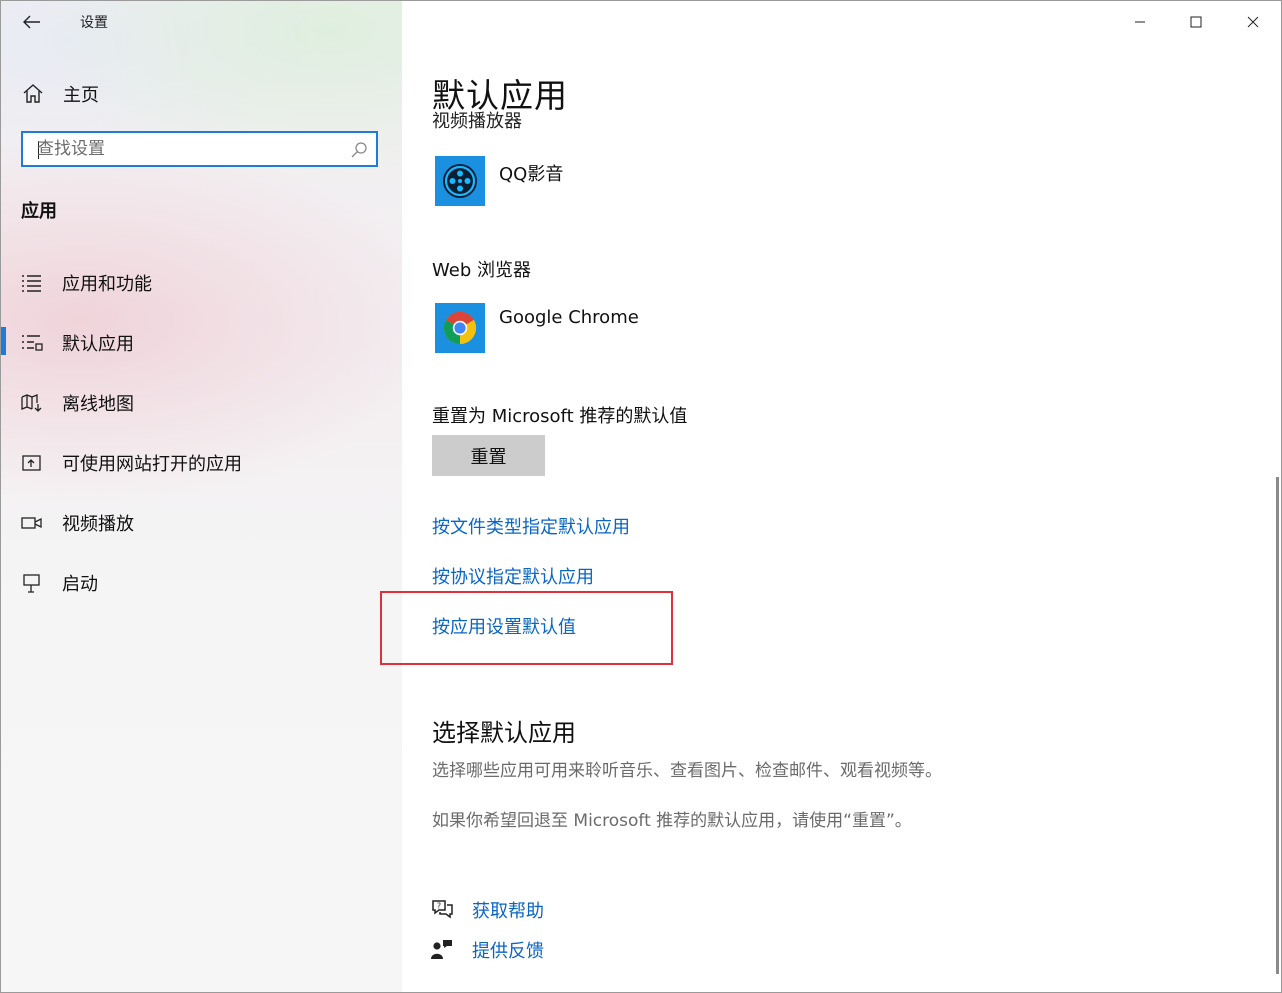  What do you see at coordinates (488, 455) in the screenshot?
I see `reset-button: 重置` at bounding box center [488, 455].